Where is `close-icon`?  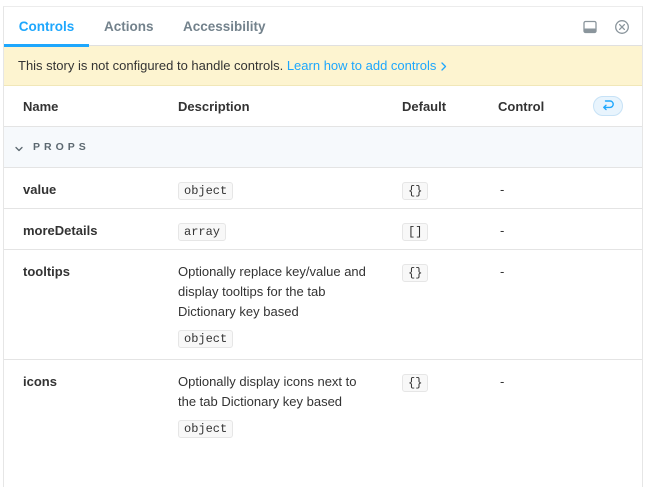 close-icon is located at coordinates (622, 27).